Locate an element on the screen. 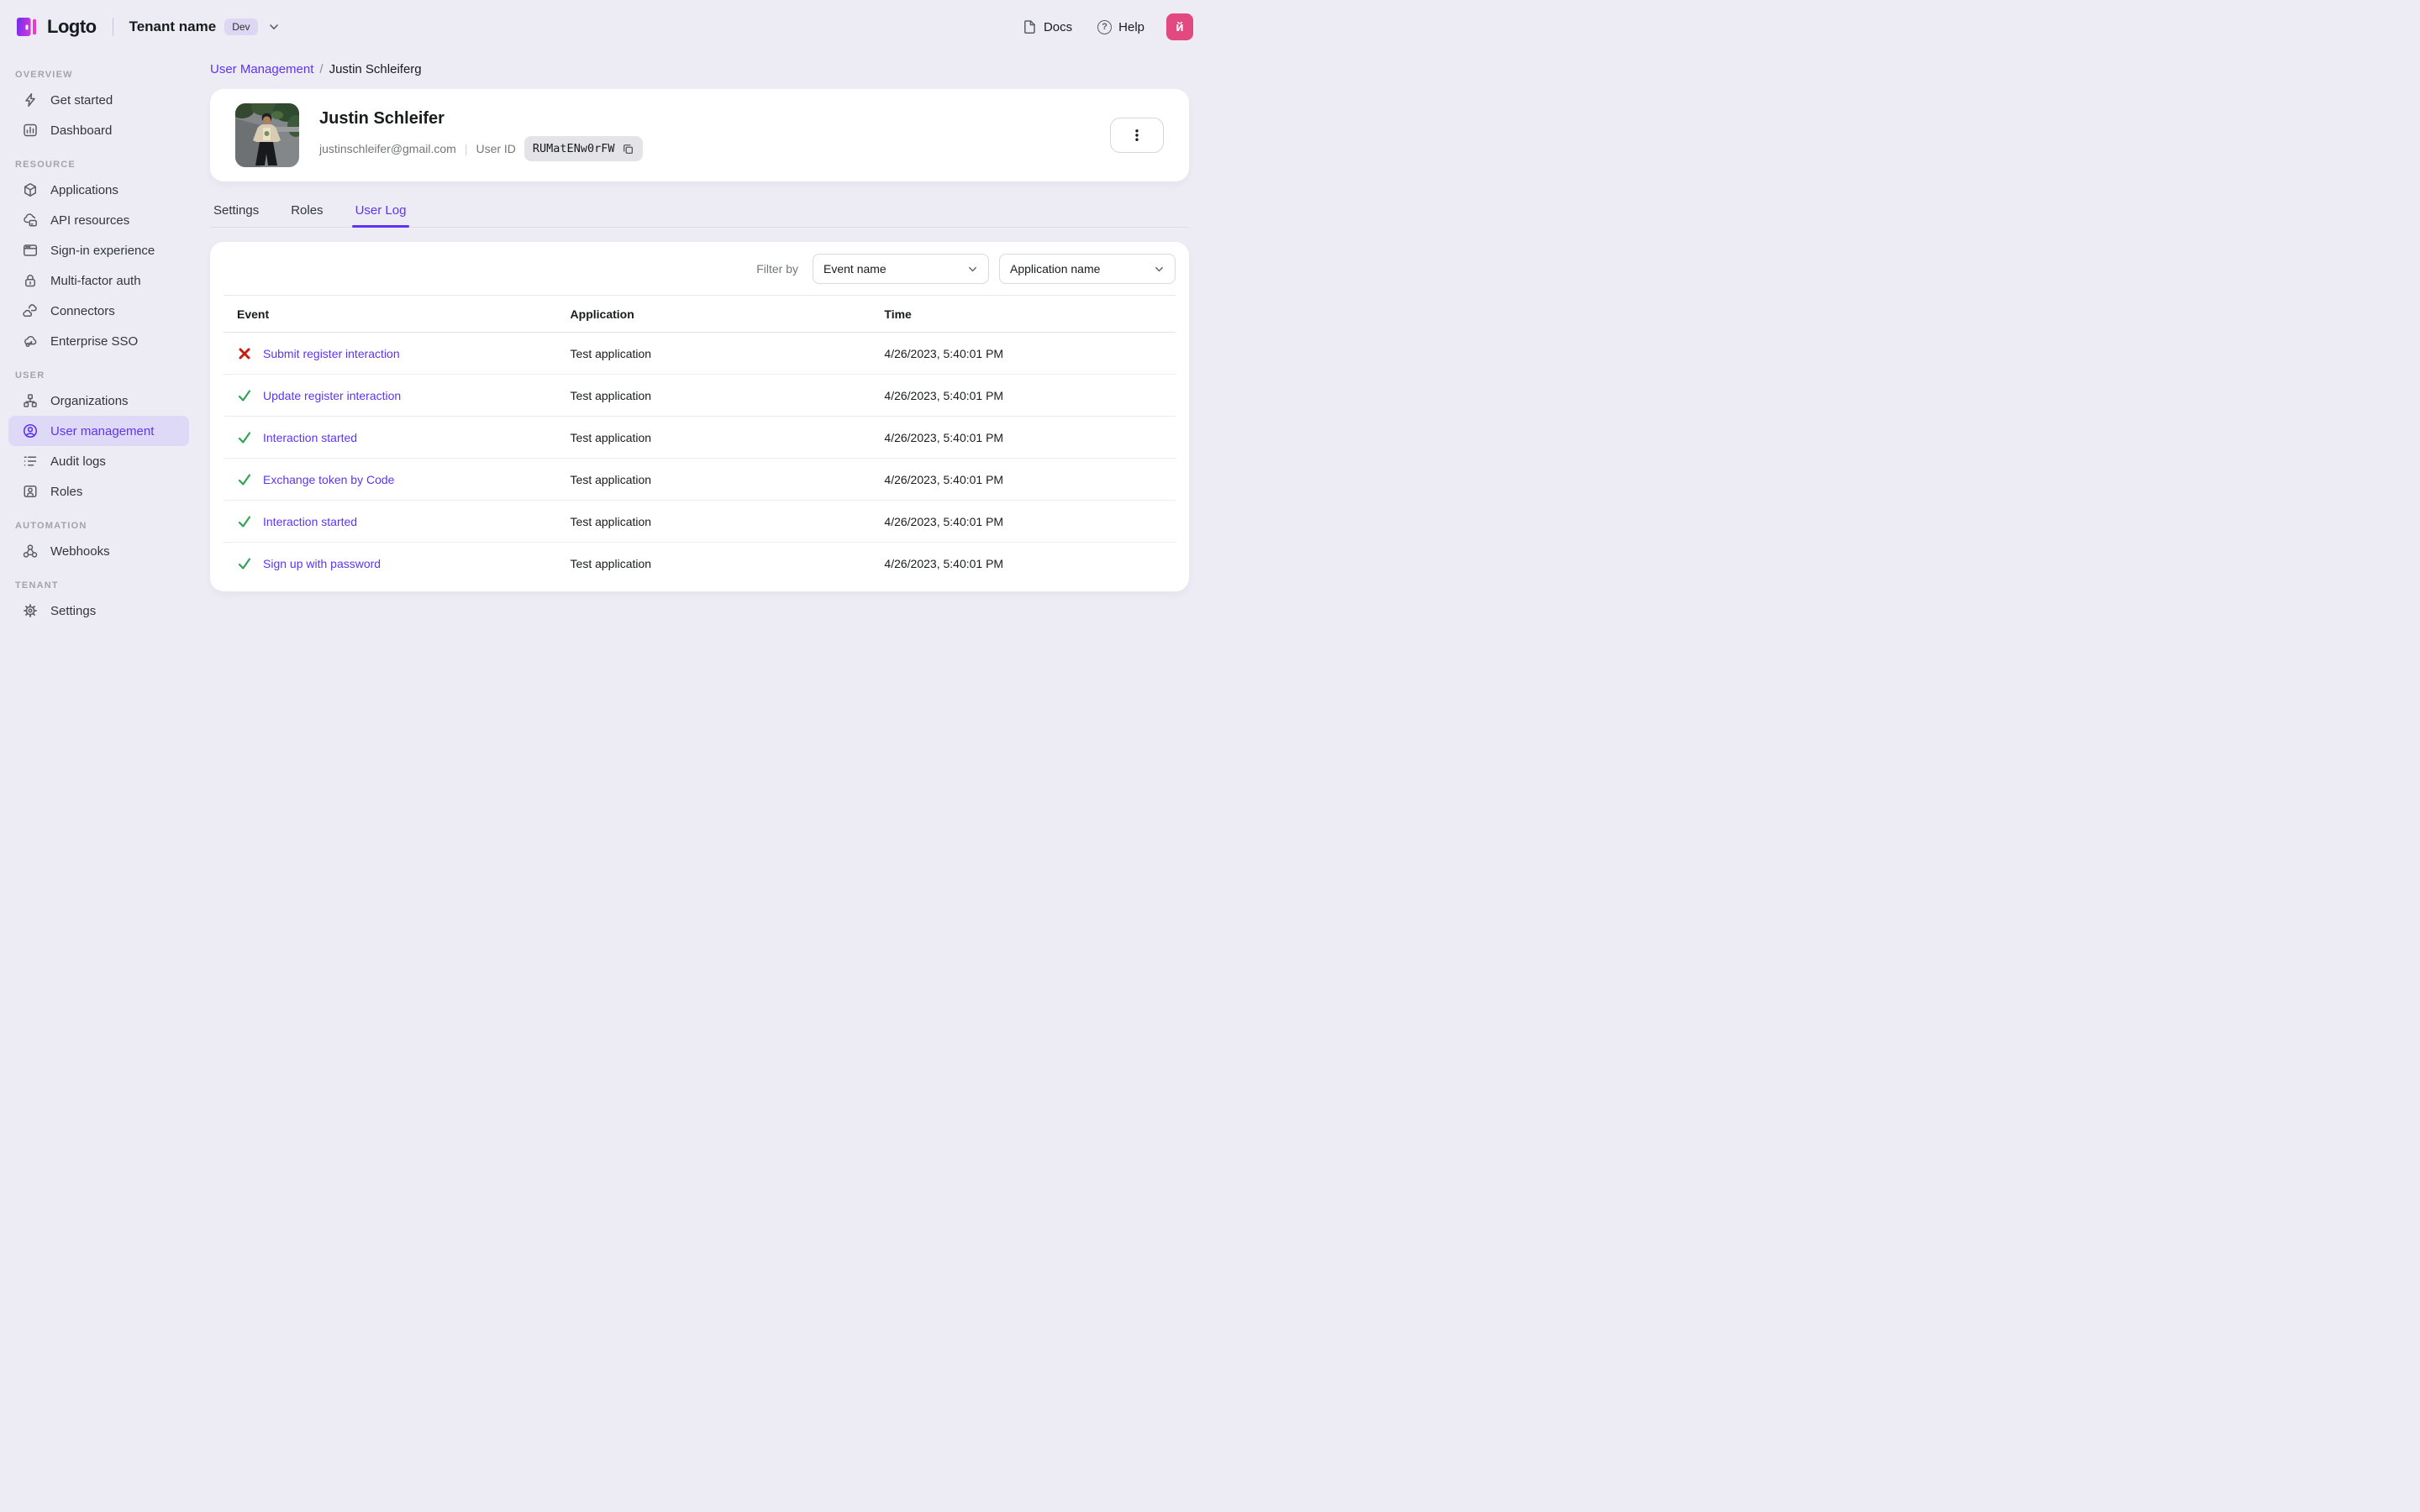  org-chart-icon is located at coordinates (30, 400).